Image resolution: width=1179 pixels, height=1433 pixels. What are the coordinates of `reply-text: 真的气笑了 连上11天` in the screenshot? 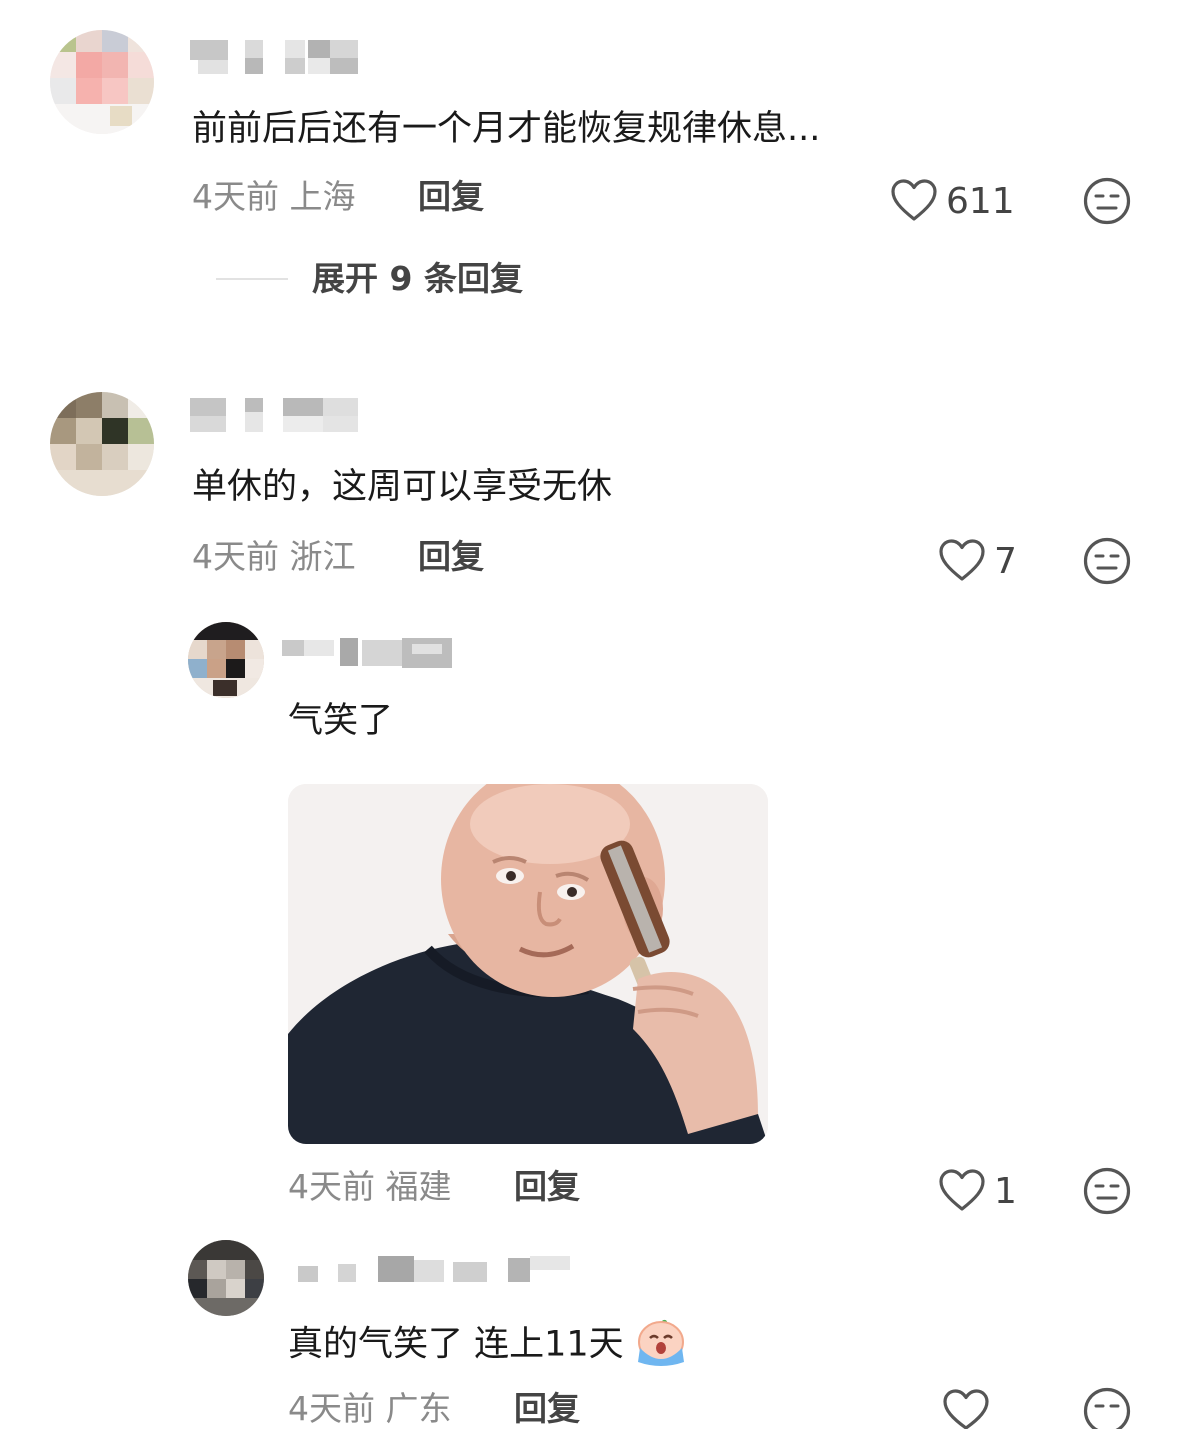 It's located at (488, 1345).